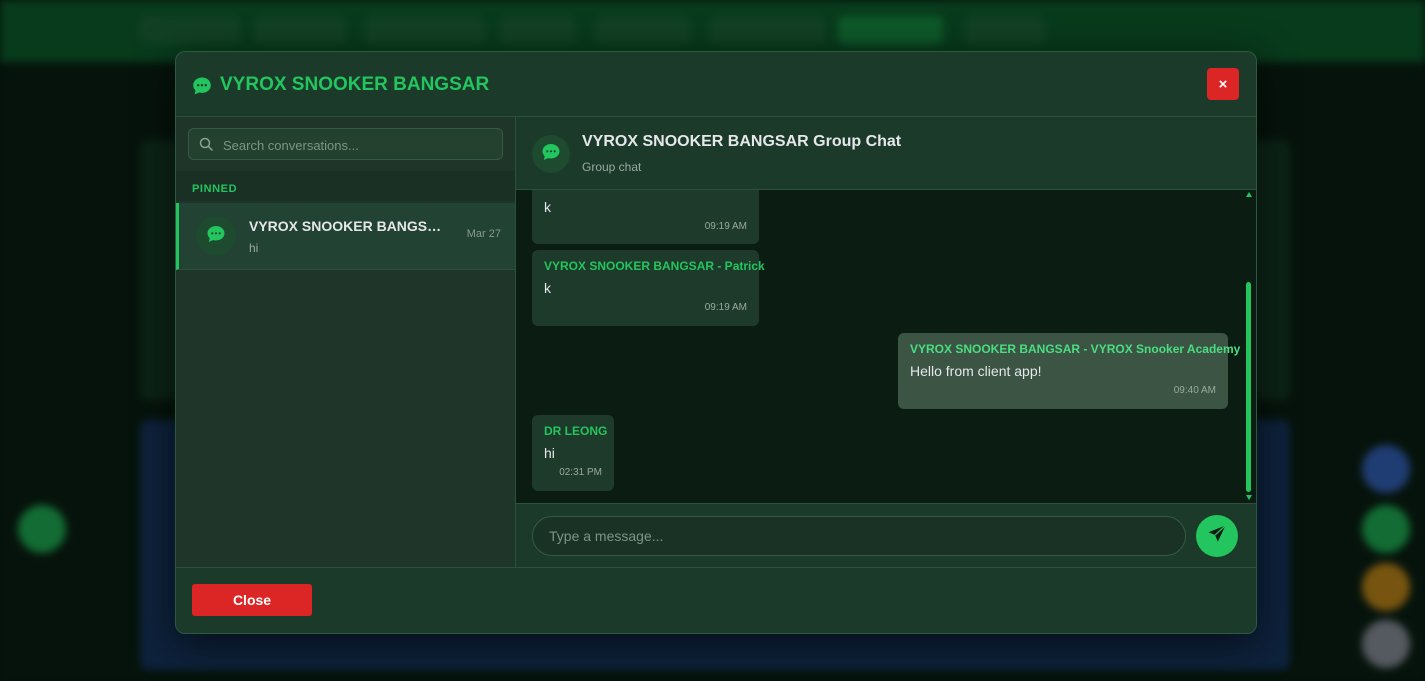 The width and height of the screenshot is (1425, 681). I want to click on pinned-section-label: PINNED, so click(215, 189).